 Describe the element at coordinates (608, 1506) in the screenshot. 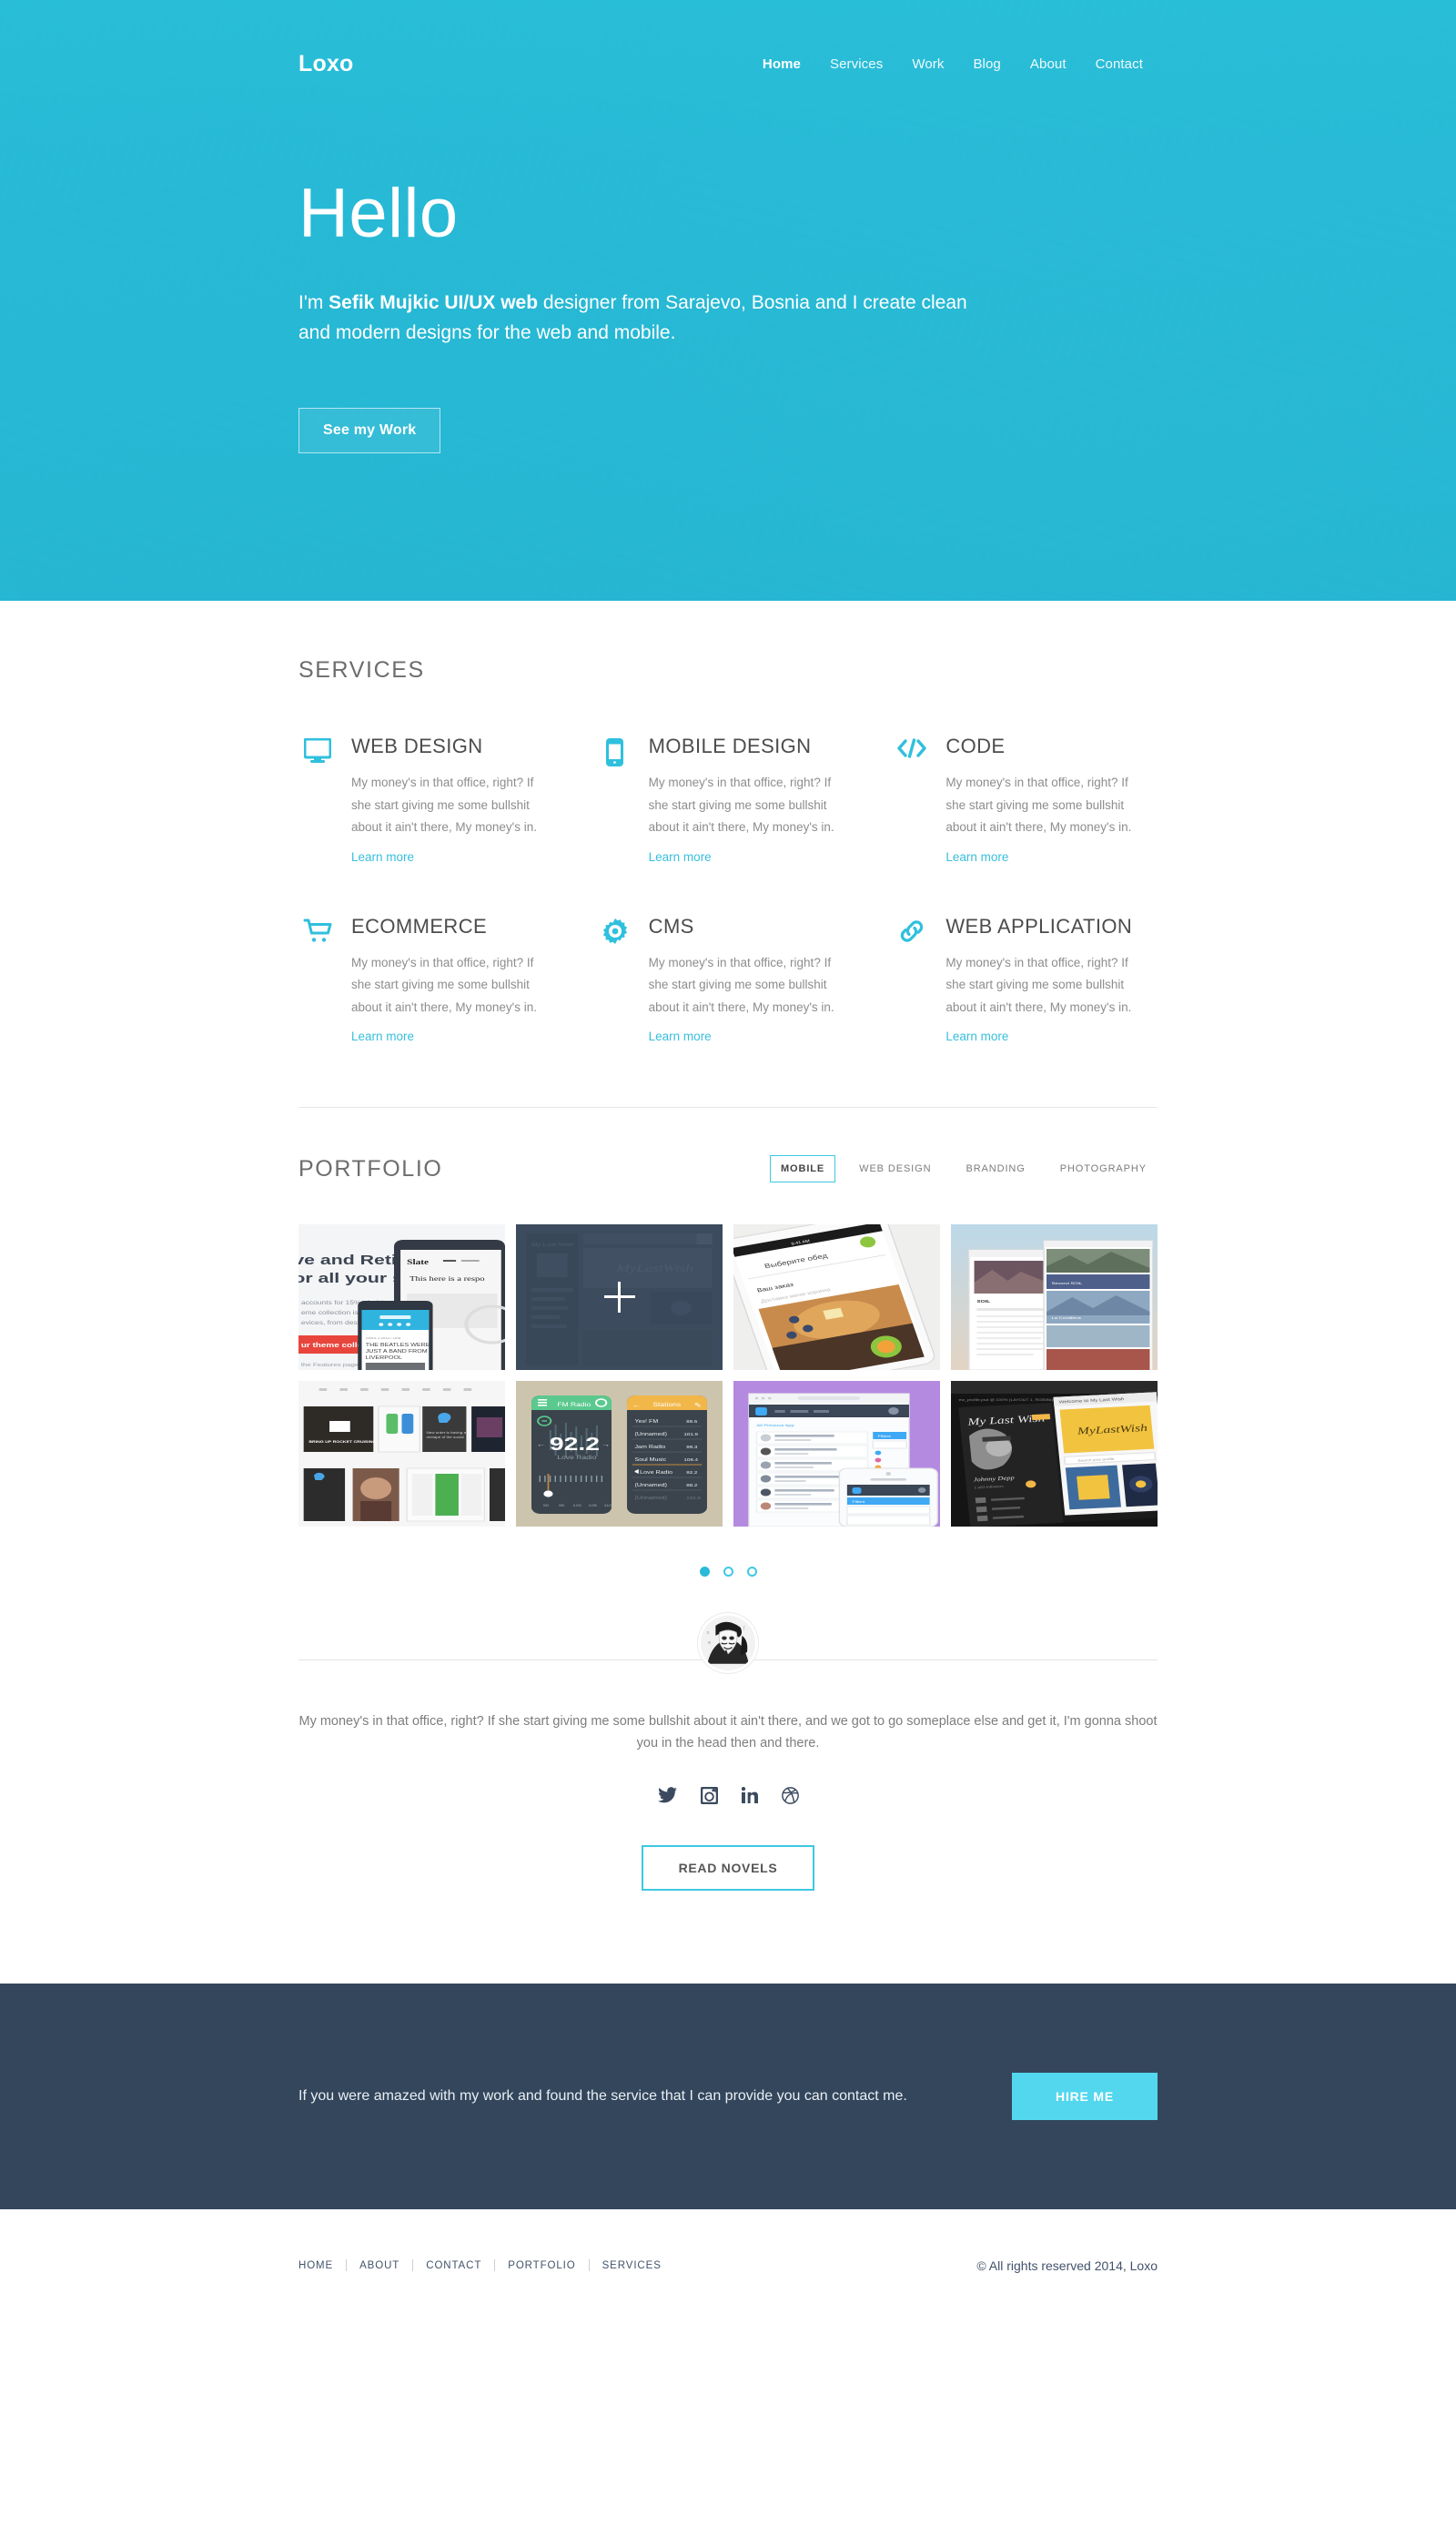

I see `svg-text: 110` at that location.